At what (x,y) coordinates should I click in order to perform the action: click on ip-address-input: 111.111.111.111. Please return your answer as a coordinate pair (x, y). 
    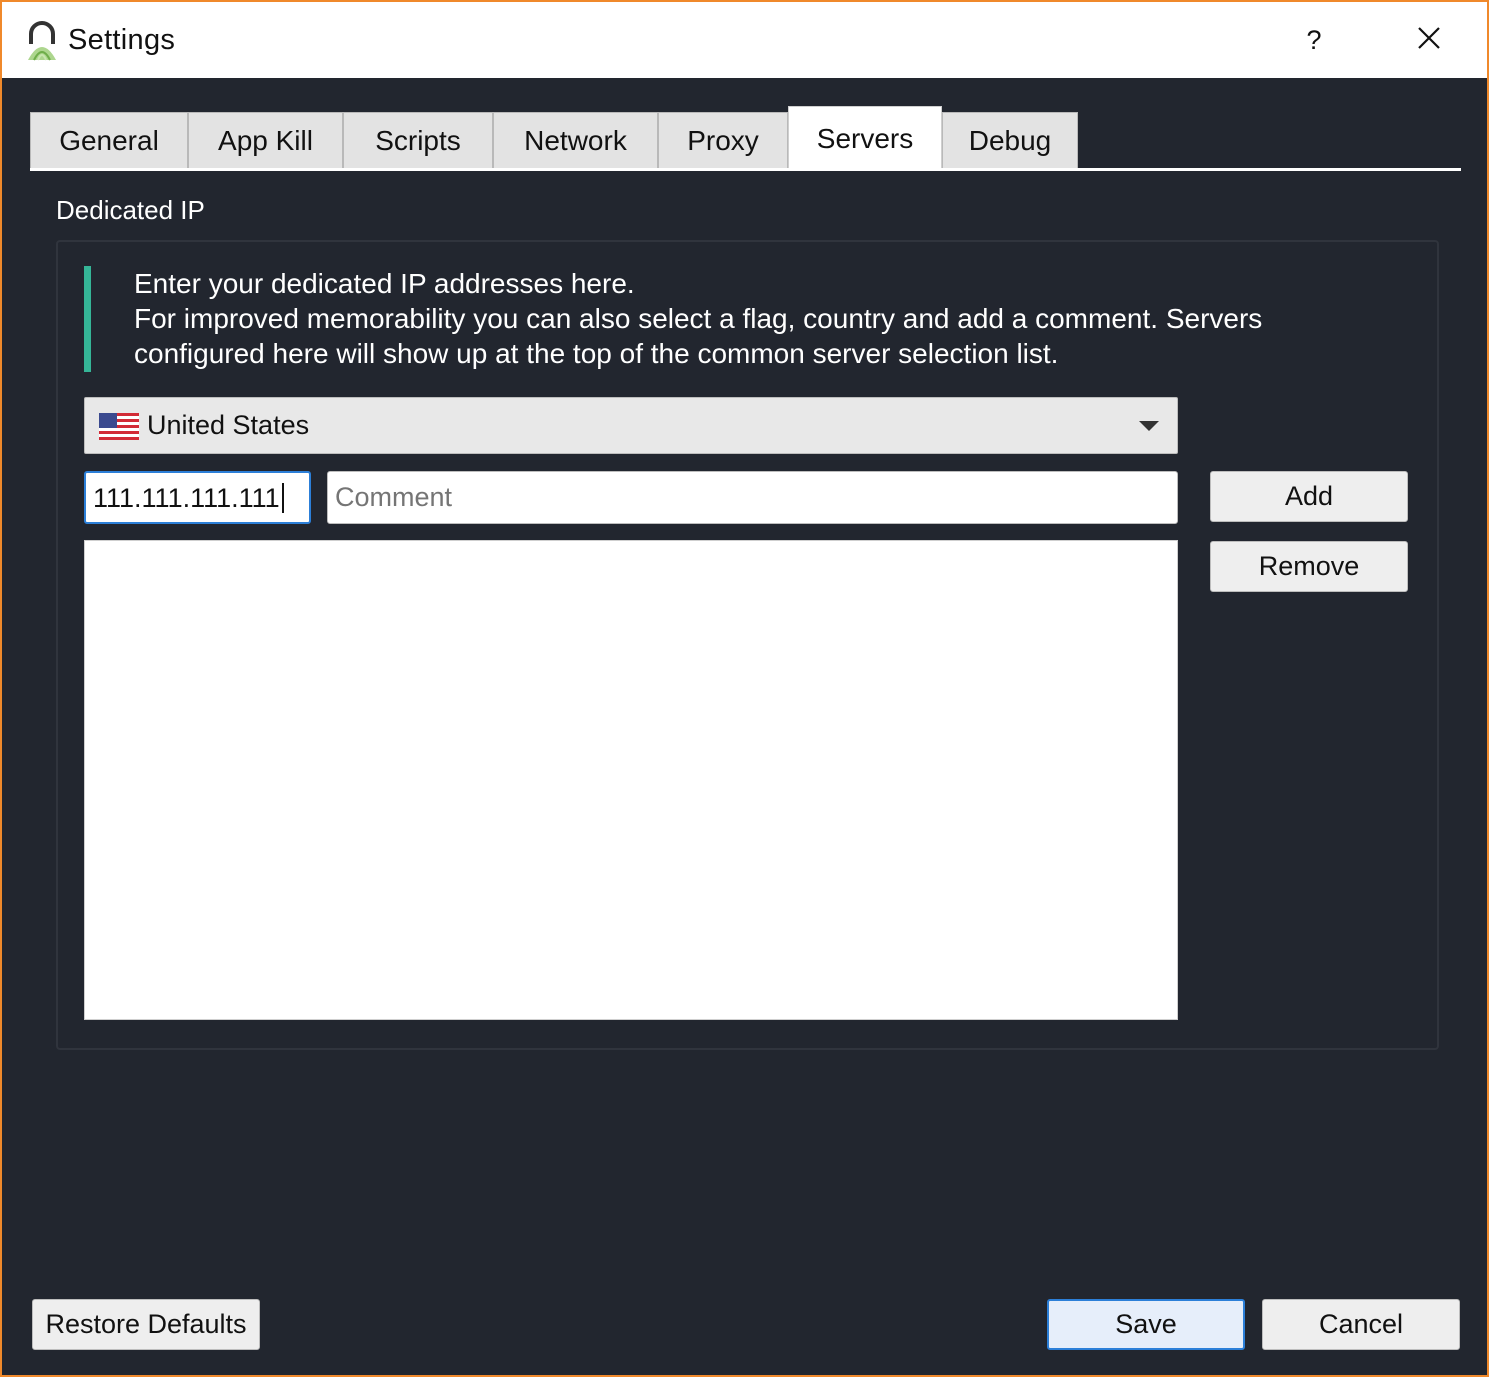
    Looking at the image, I should click on (197, 497).